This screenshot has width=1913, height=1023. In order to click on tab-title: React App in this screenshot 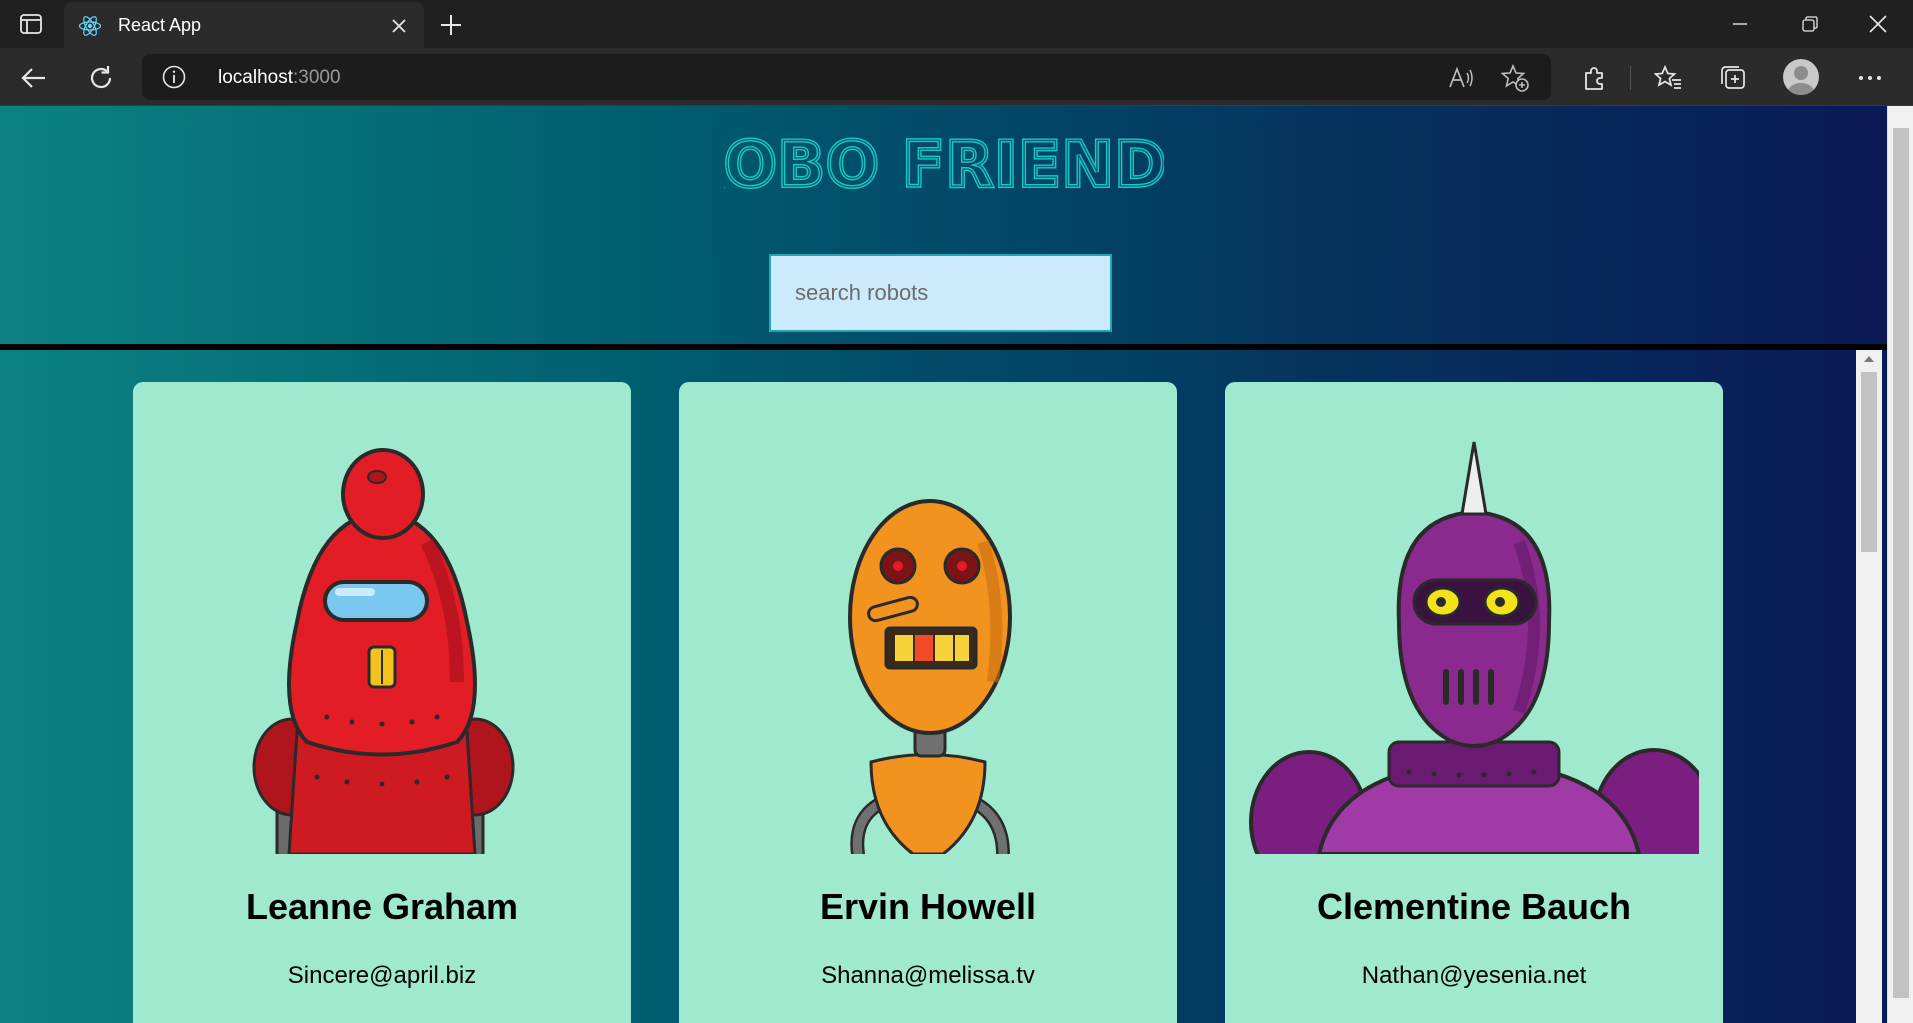, I will do `click(160, 25)`.